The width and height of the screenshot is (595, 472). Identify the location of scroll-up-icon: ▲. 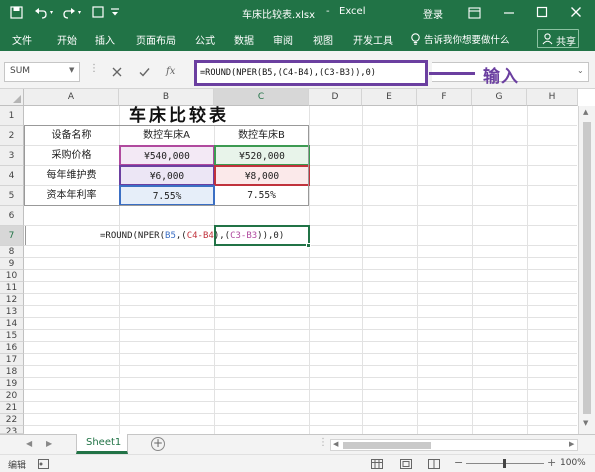
(585, 112).